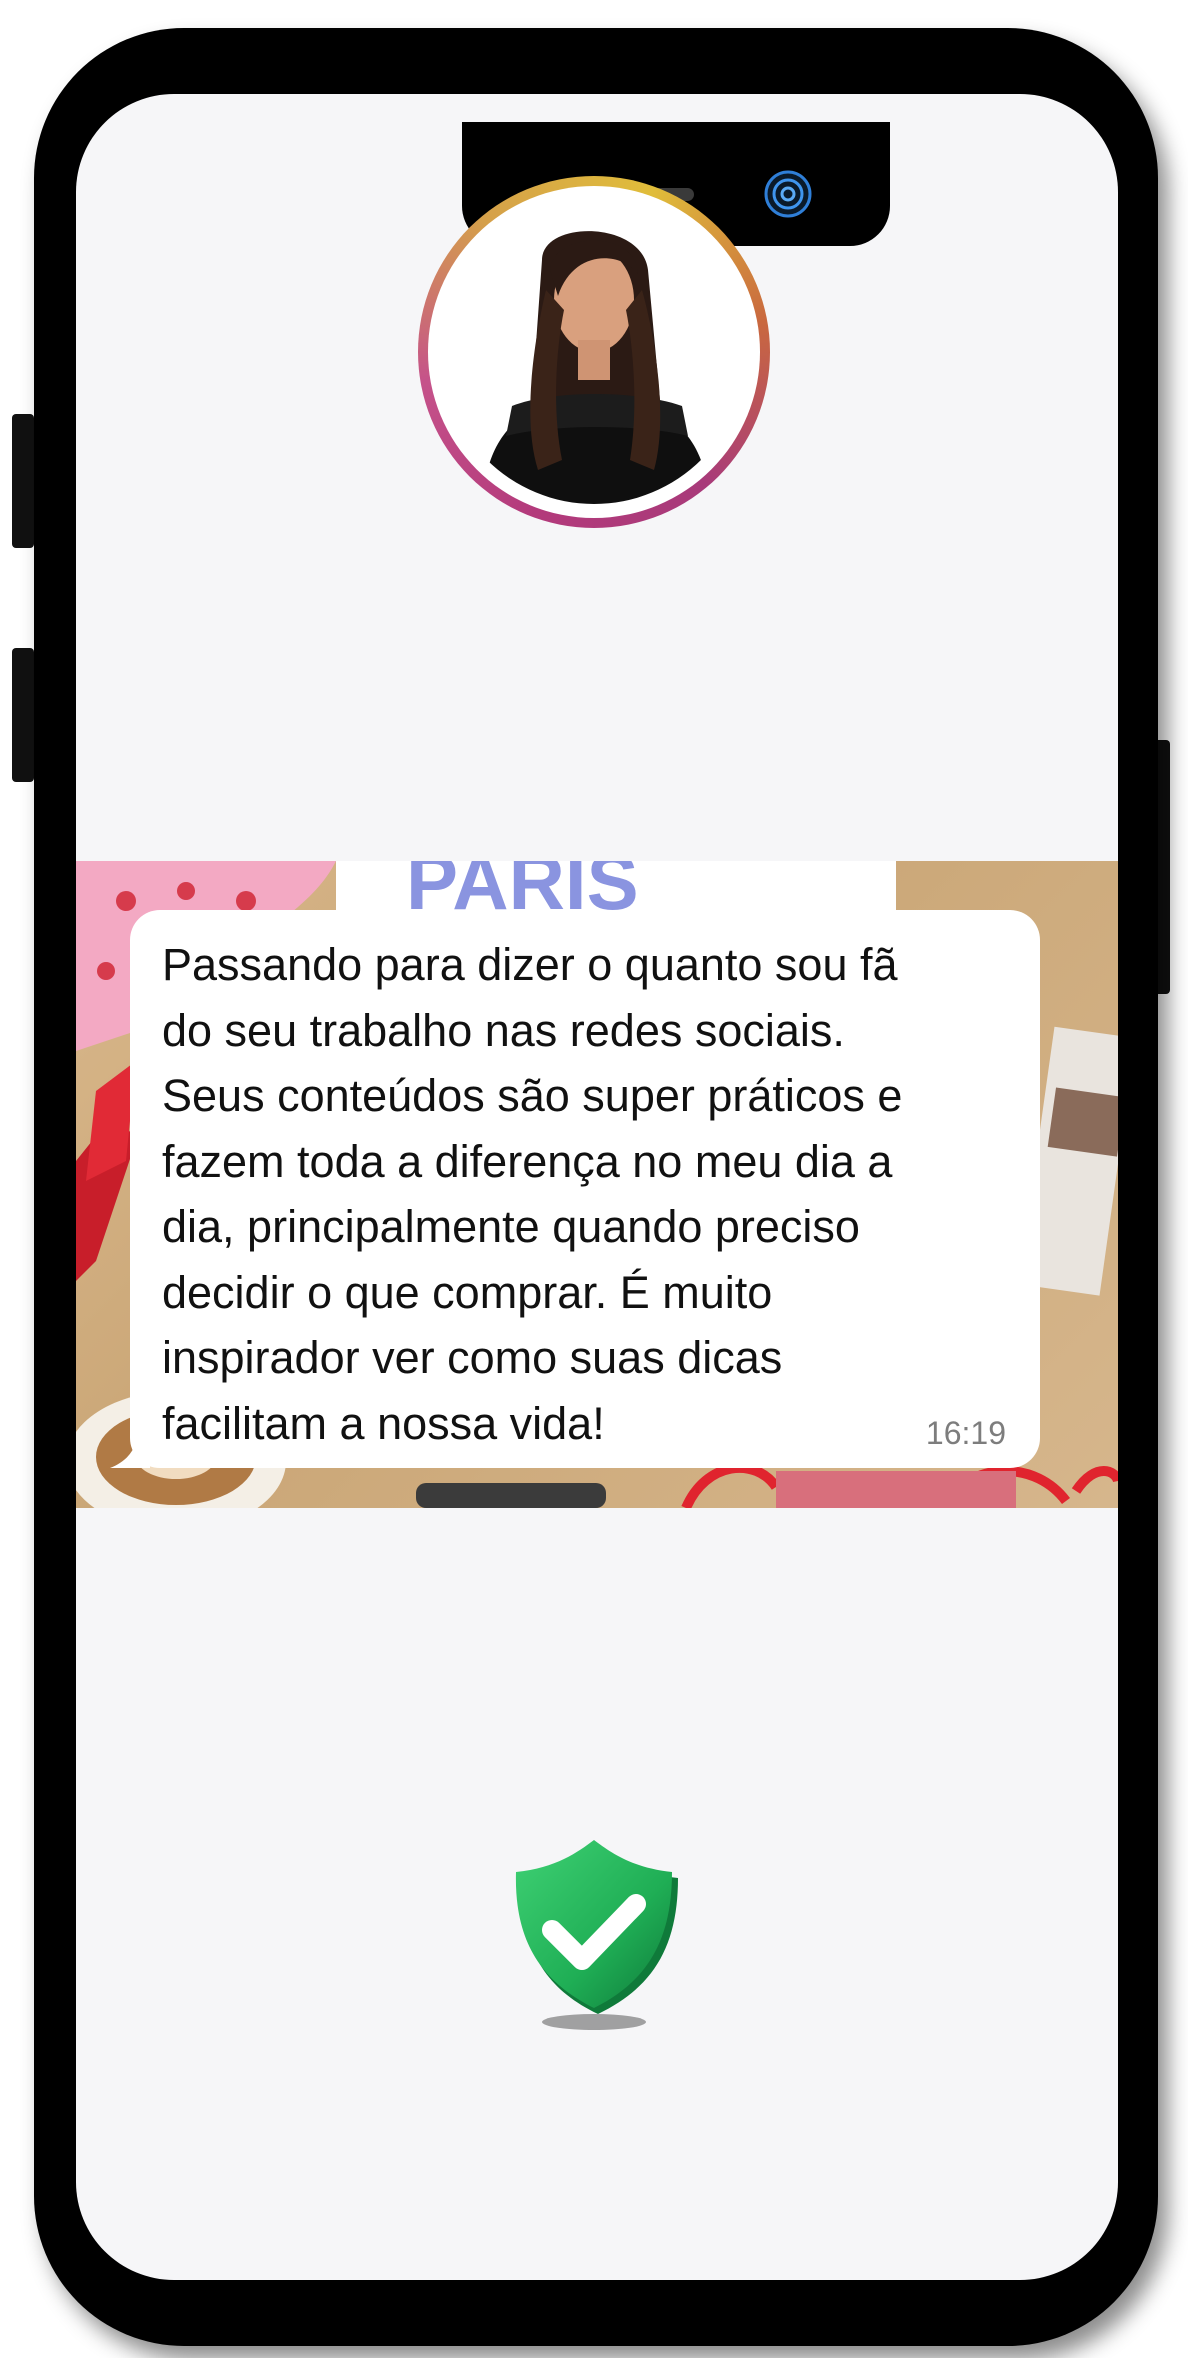 This screenshot has width=1188, height=2358. I want to click on bubble-tail, so click(130, 1448).